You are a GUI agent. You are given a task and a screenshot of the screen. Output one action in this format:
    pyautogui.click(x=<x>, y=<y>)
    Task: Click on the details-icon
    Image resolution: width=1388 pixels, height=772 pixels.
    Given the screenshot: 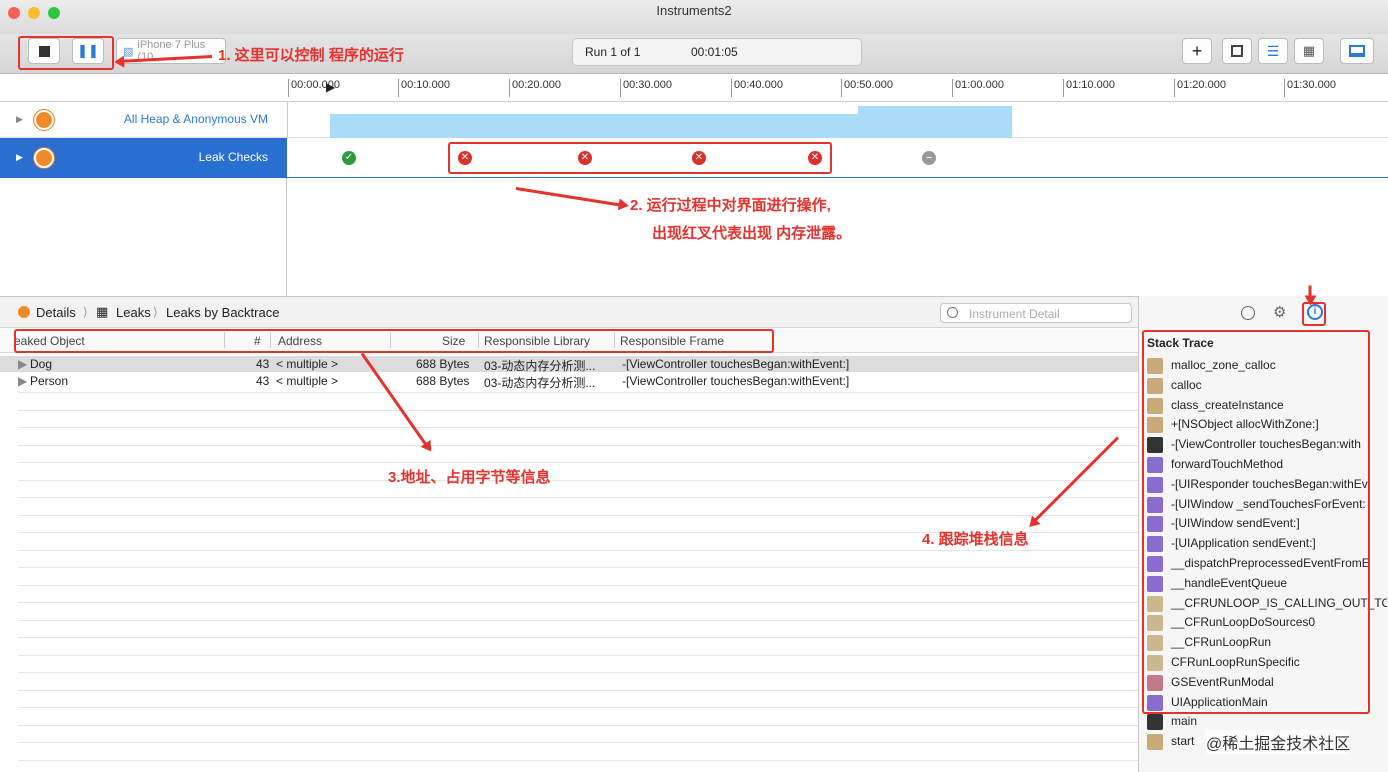 What is the action you would take?
    pyautogui.click(x=24, y=312)
    